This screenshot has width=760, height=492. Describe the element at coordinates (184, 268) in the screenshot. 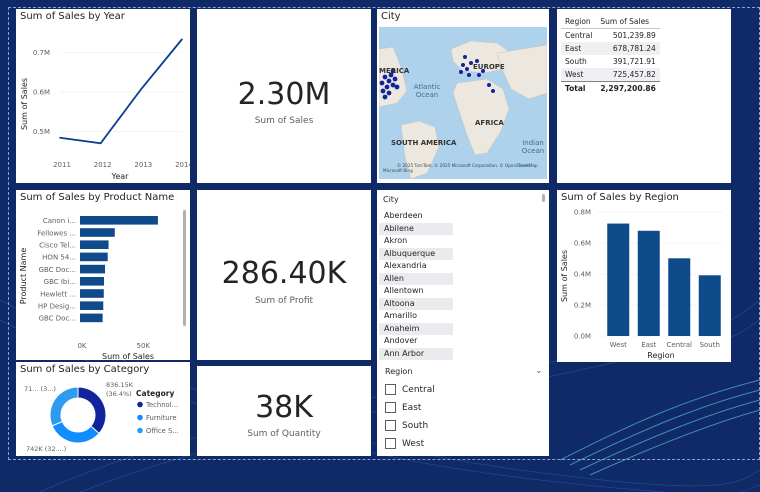

I see `scrollbar` at that location.